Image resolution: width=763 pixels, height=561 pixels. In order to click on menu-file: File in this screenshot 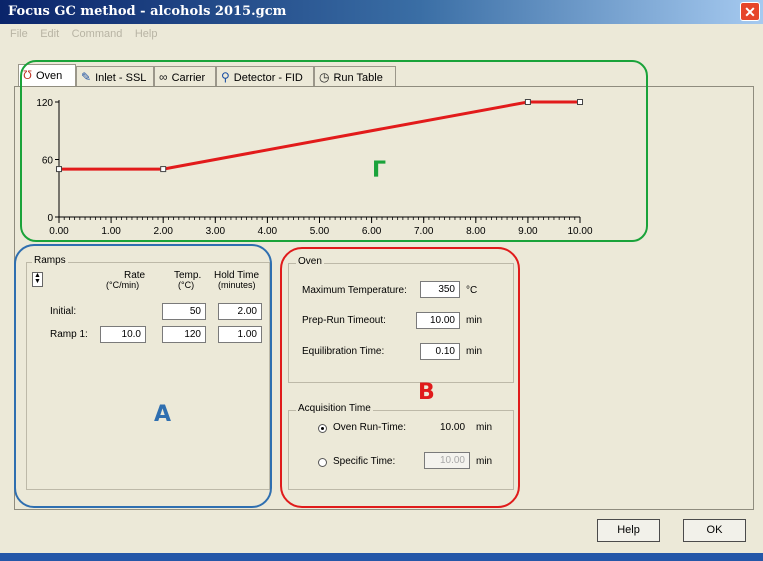, I will do `click(19, 34)`.